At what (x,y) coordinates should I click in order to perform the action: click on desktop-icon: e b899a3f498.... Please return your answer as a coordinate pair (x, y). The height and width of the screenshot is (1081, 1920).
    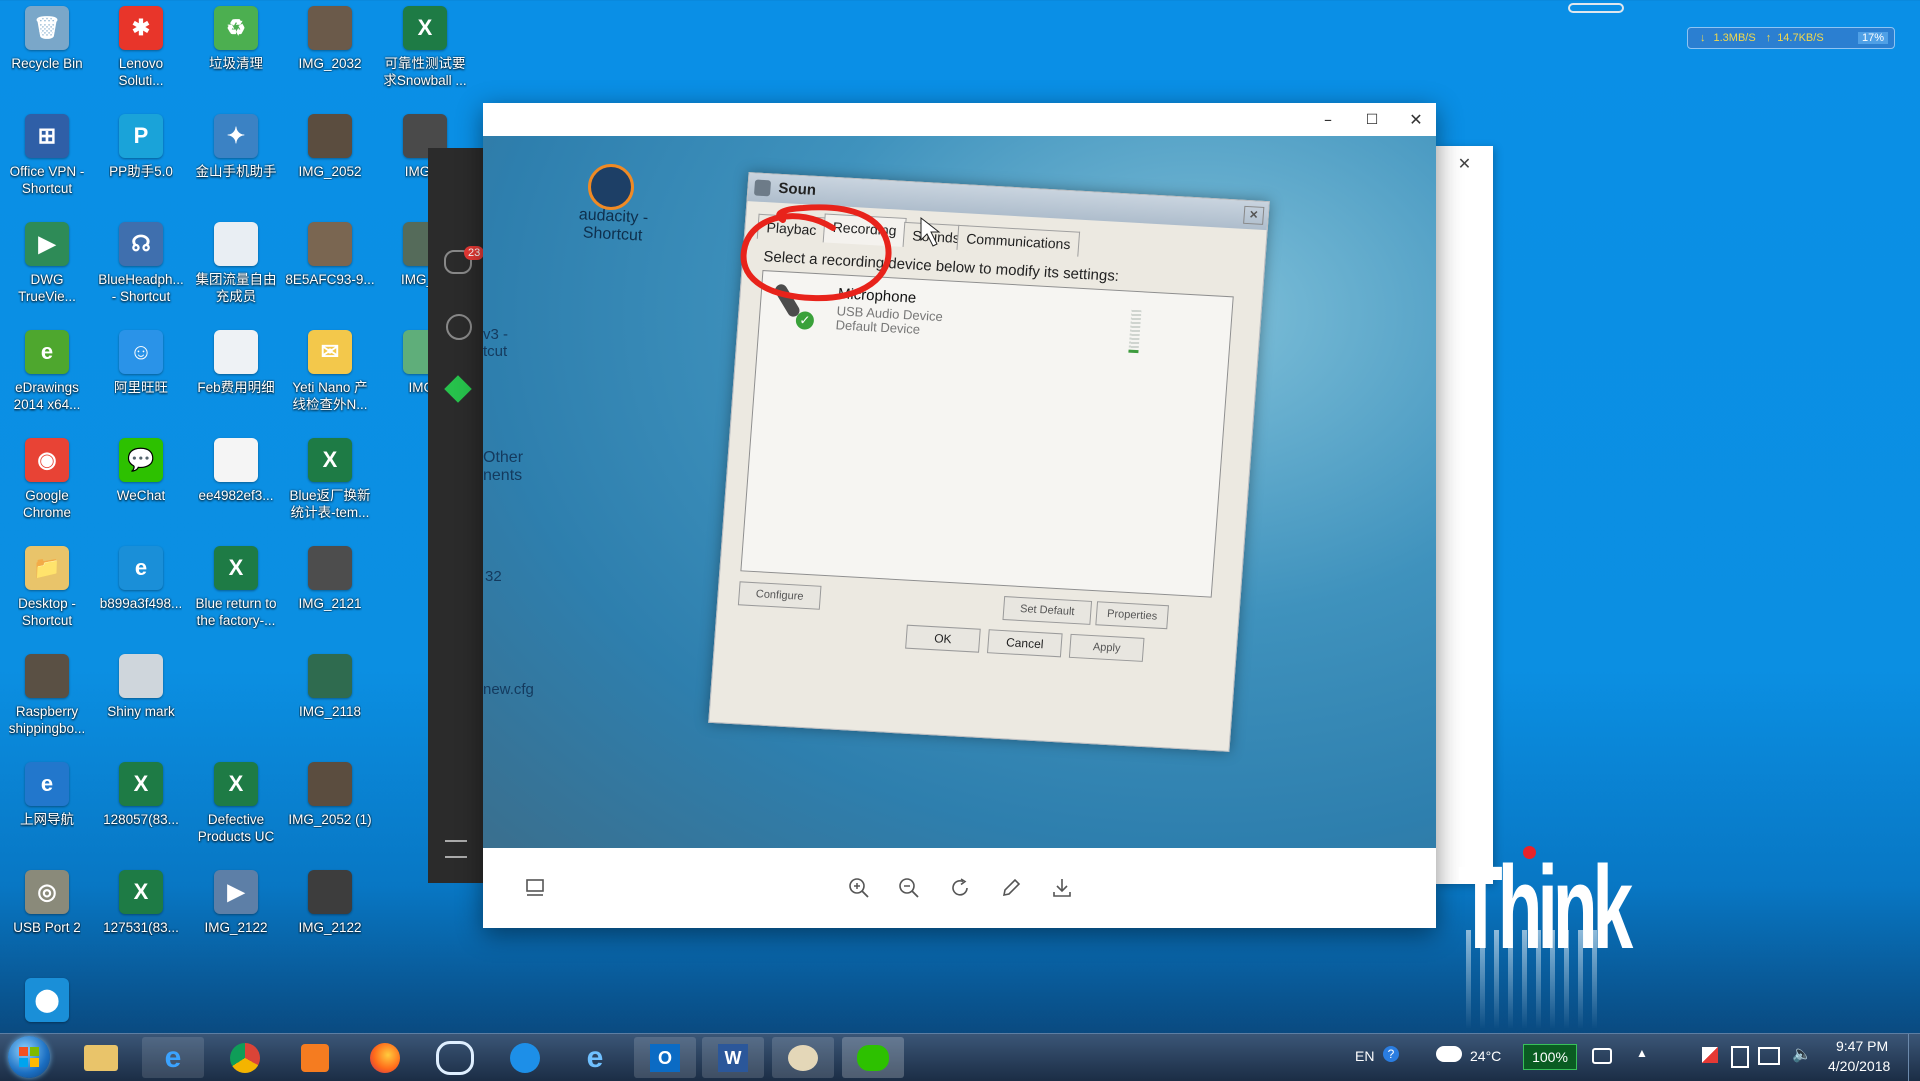
    Looking at the image, I should click on (141, 594).